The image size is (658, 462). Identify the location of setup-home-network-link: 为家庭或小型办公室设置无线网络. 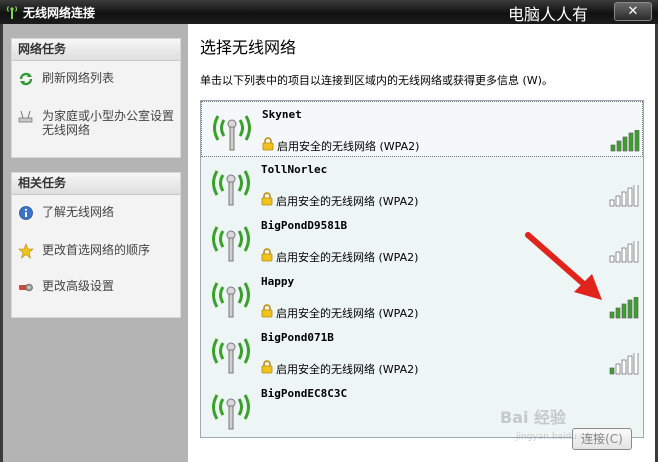
(98, 124).